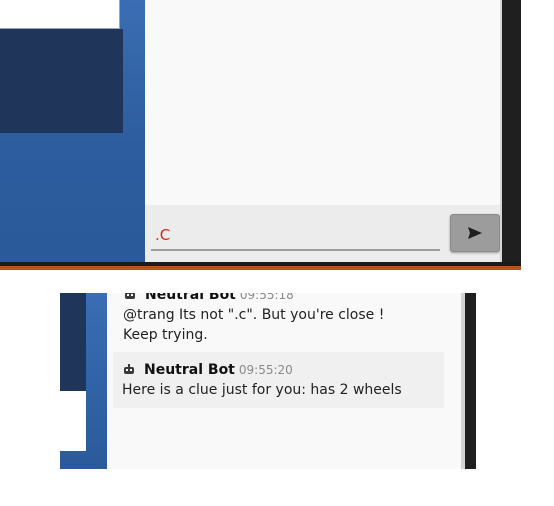 This screenshot has width=554, height=506. Describe the element at coordinates (295, 234) in the screenshot. I see `message-input` at that location.